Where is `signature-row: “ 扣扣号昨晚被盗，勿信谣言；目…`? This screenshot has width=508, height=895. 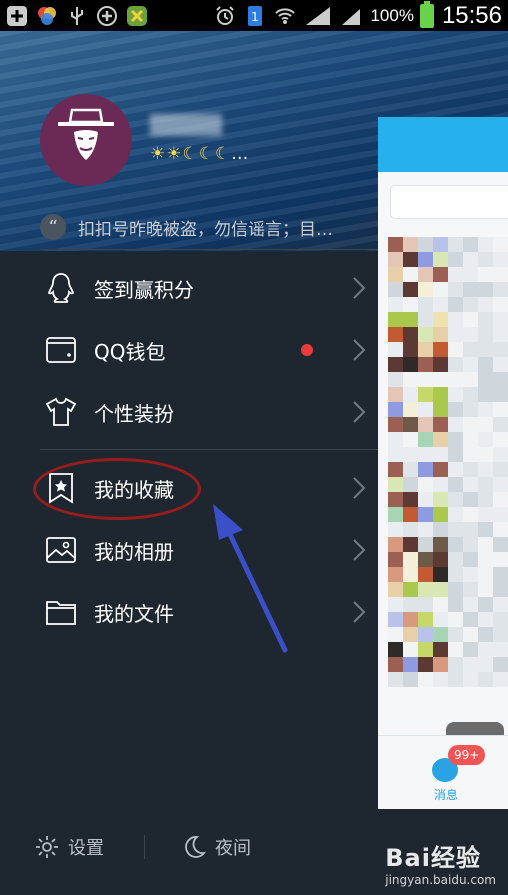 signature-row: “ 扣扣号昨晚被盗，勿信谣言；目… is located at coordinates (208, 227).